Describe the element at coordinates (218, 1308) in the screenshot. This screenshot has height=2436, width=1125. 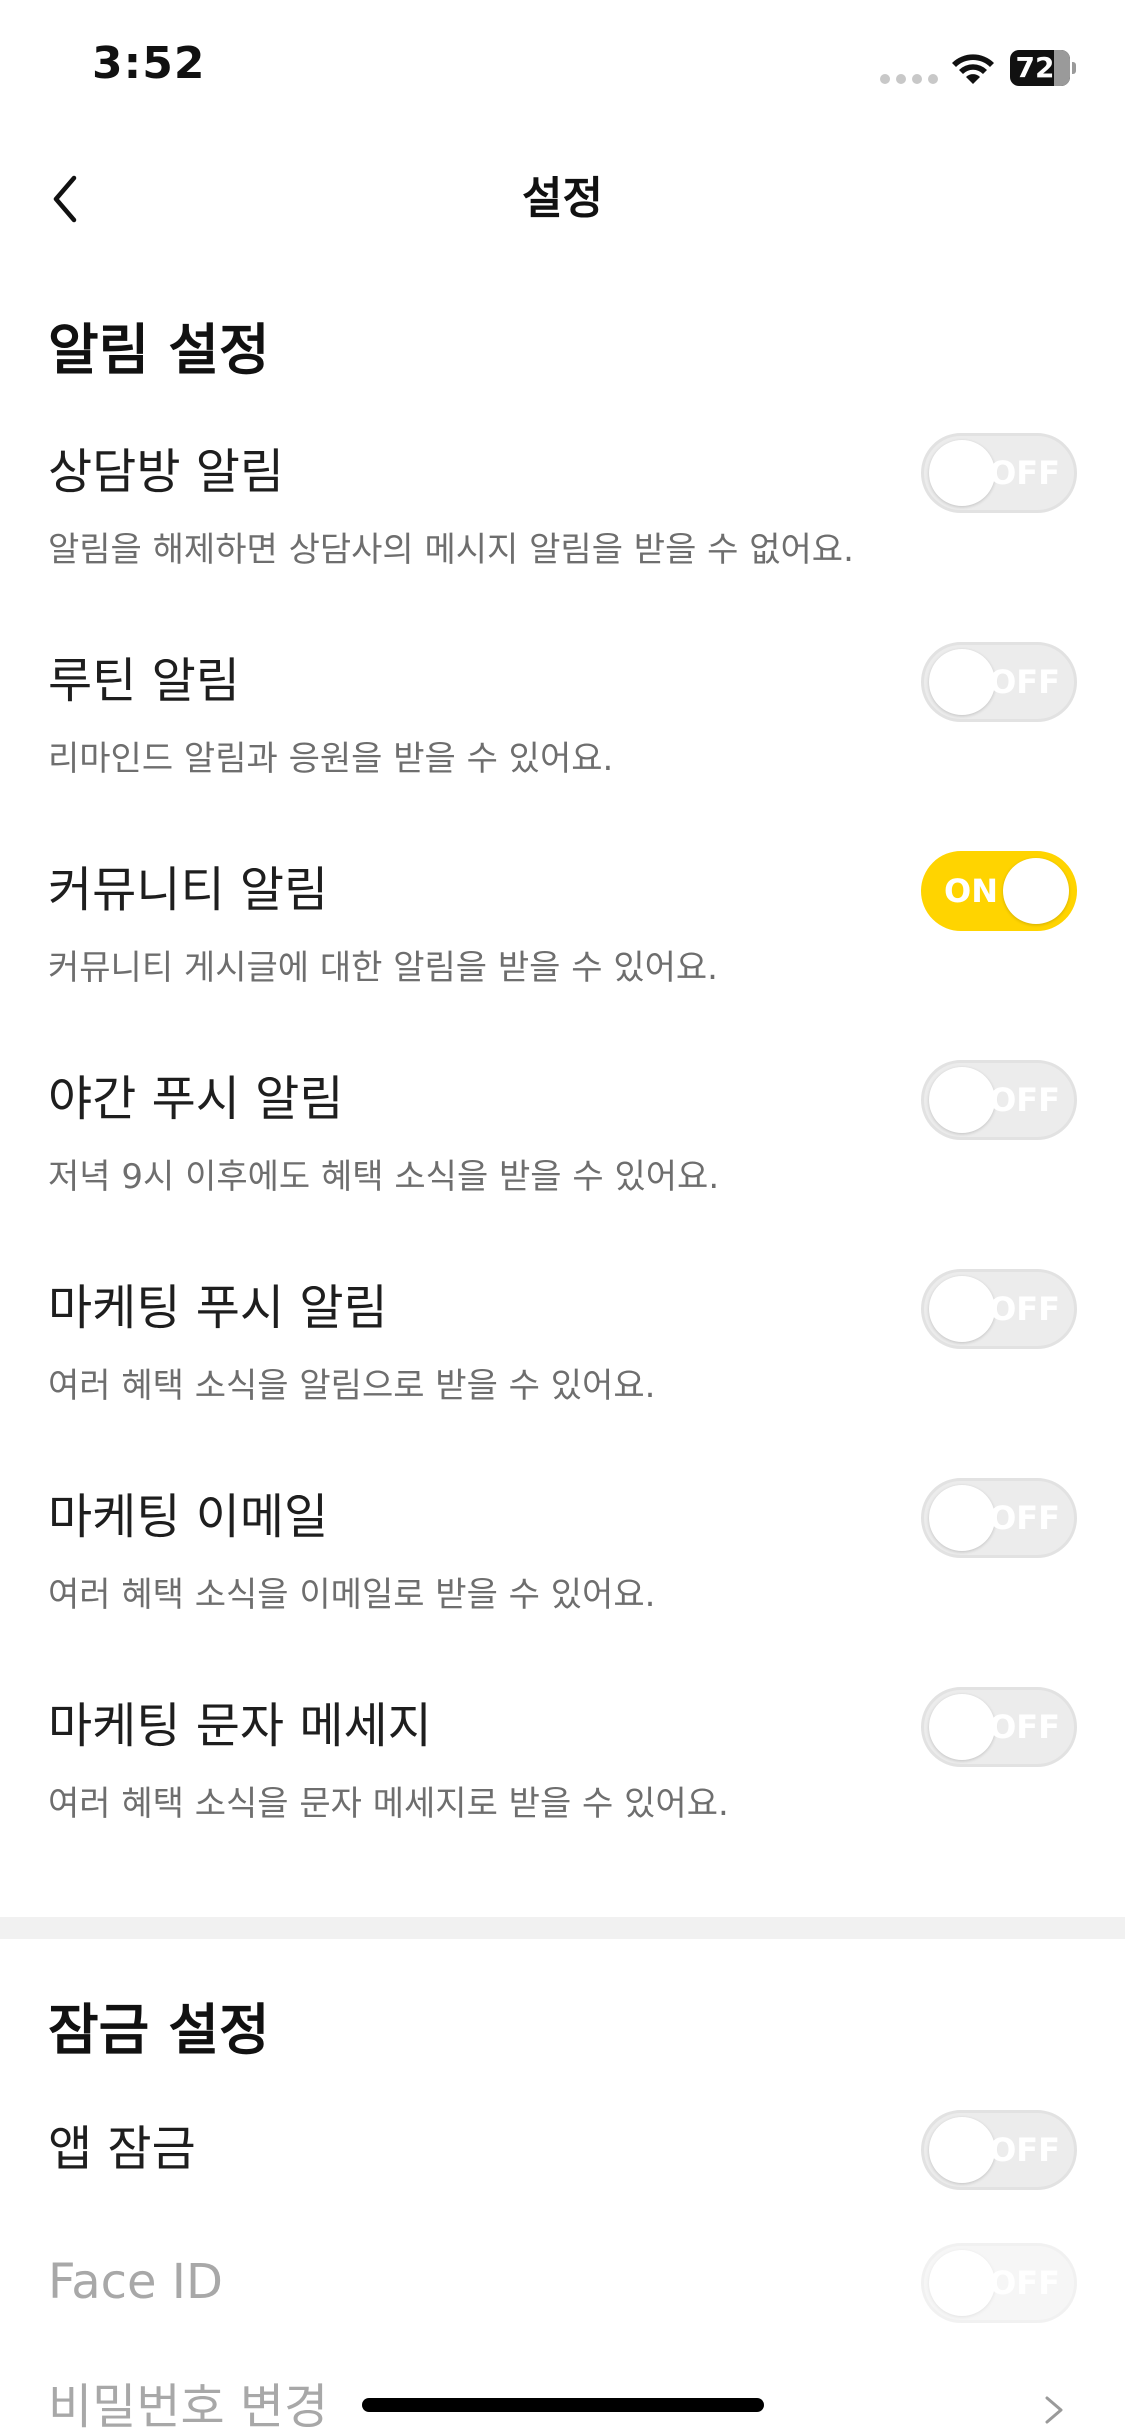
I see `setting-label: 마케팅 푸시 알림` at that location.